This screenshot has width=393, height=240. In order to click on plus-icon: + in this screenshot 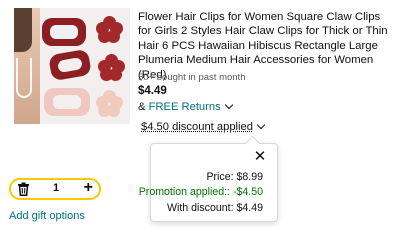, I will do `click(88, 188)`.